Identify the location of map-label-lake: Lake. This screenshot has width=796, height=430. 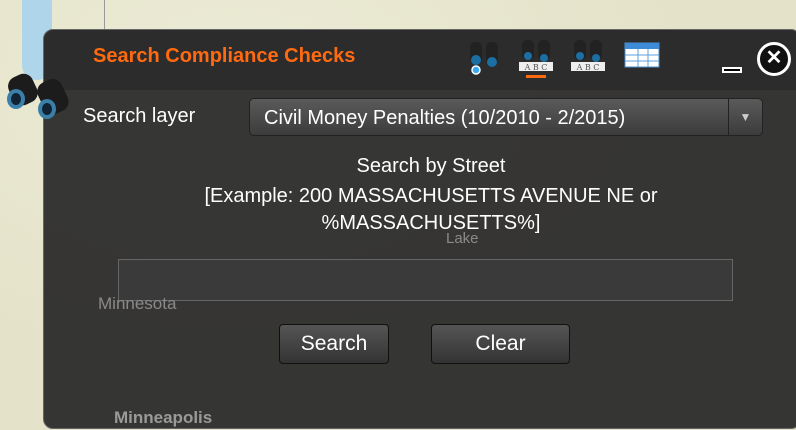
(462, 238).